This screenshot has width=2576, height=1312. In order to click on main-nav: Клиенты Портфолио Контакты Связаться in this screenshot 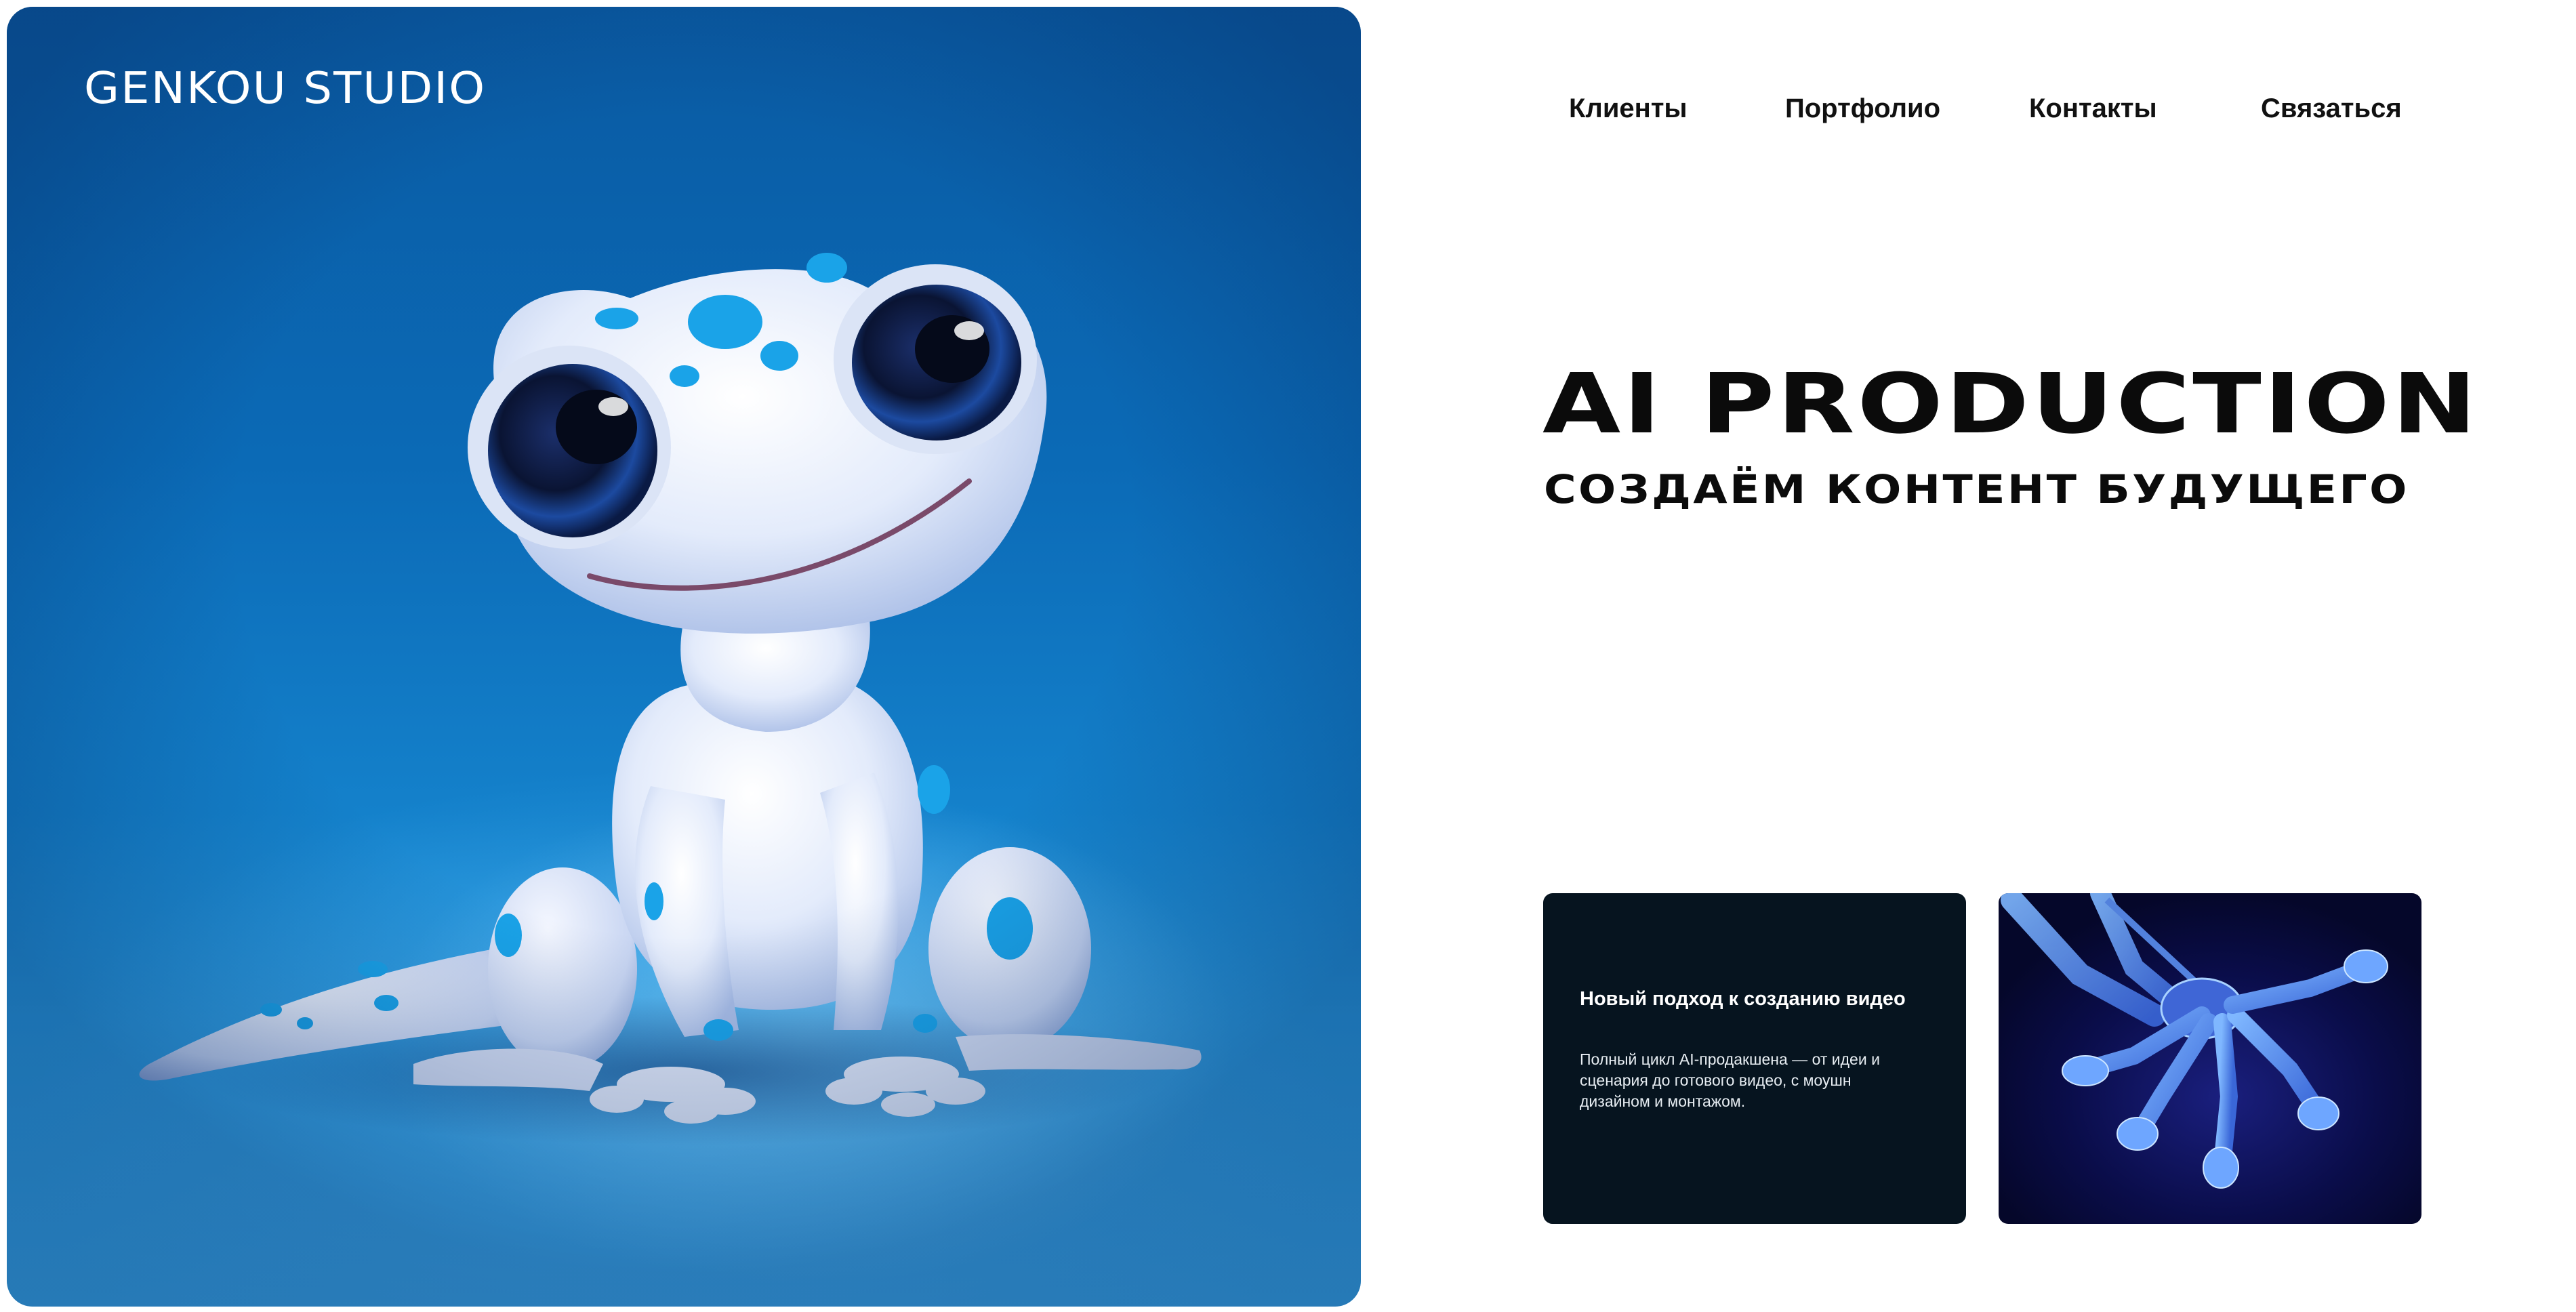, I will do `click(1288, 114)`.